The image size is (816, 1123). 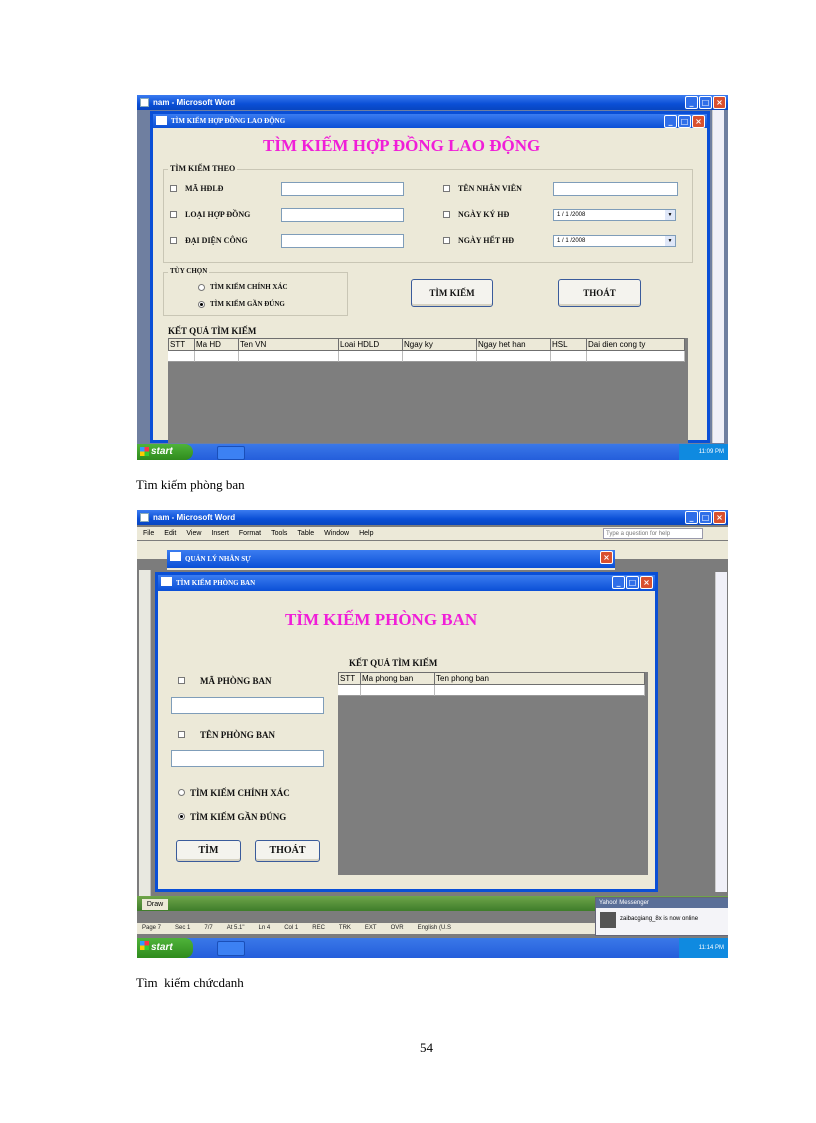 I want to click on word-title-bar: nam - Microsoft Word _ □ ×, so click(x=432, y=517).